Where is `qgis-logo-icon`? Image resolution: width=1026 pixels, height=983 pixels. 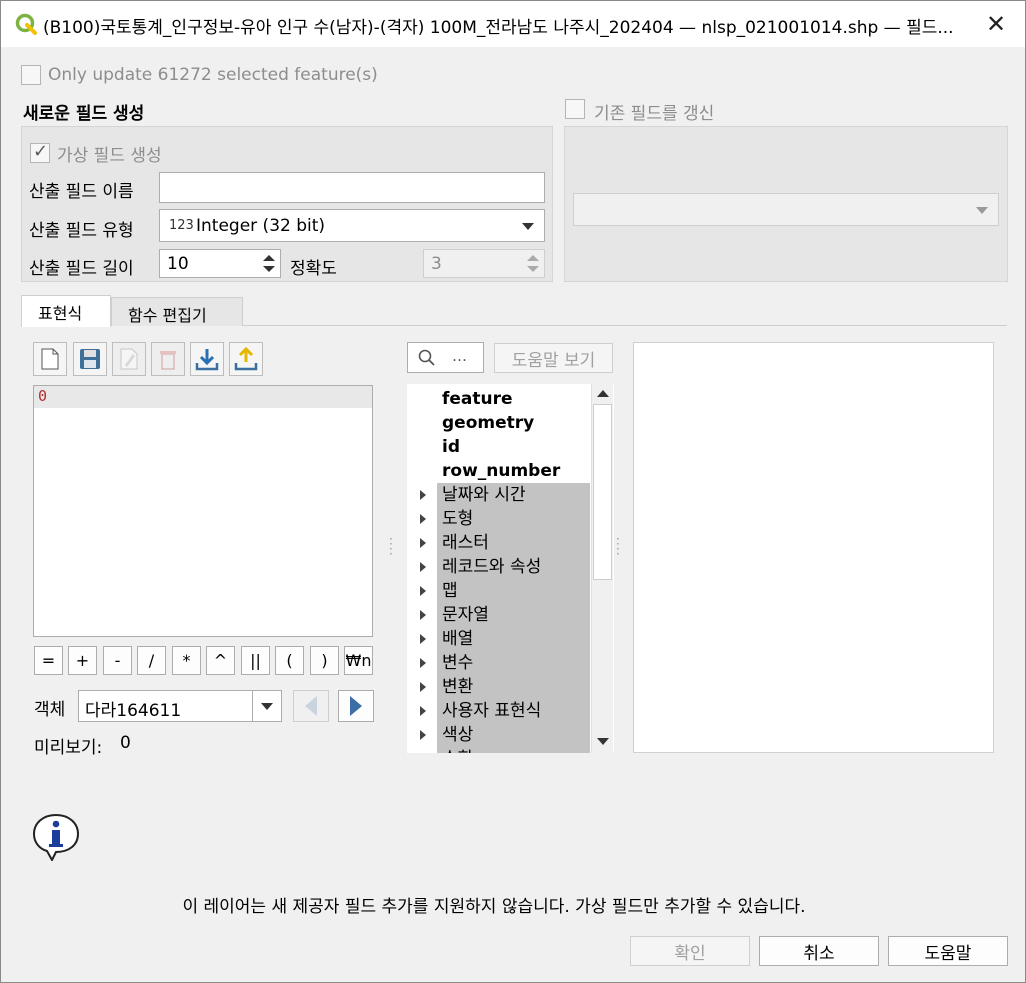
qgis-logo-icon is located at coordinates (26, 24).